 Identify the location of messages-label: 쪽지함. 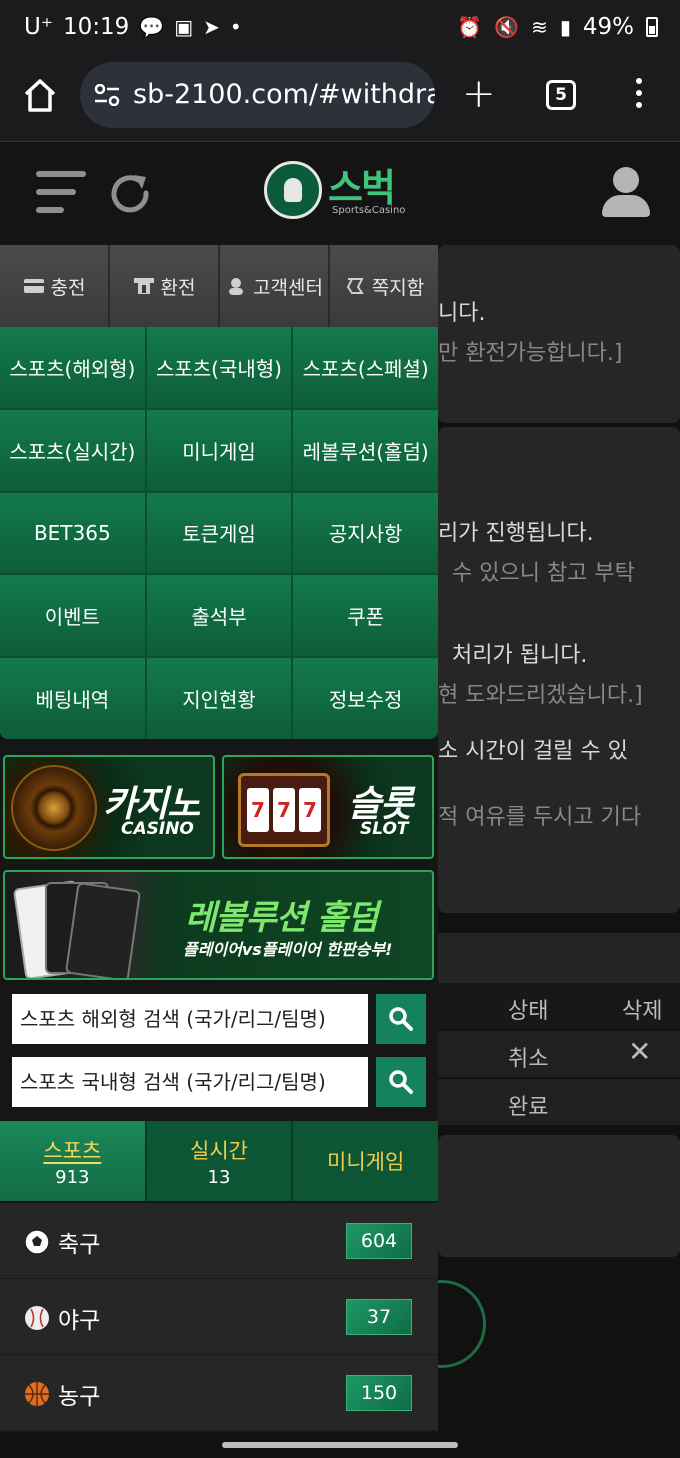
(398, 287).